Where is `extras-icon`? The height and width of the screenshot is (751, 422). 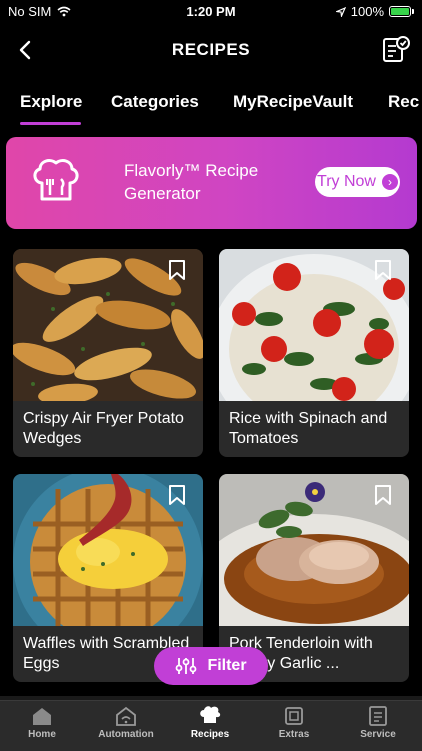
extras-icon is located at coordinates (294, 716).